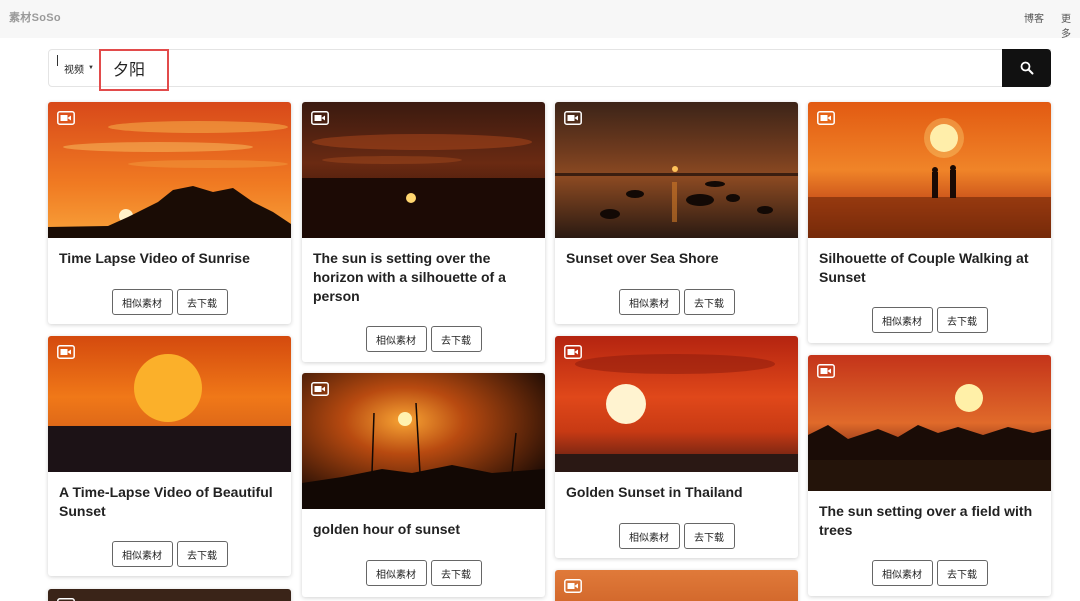 This screenshot has width=1080, height=601. What do you see at coordinates (170, 258) in the screenshot?
I see `card-title: Time Lapse Video of Sunrise` at bounding box center [170, 258].